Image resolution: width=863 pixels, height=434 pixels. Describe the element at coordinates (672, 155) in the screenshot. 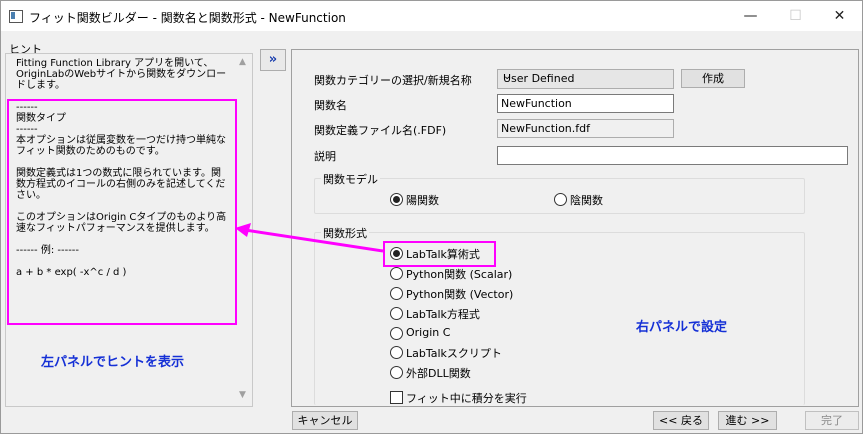

I see `description-input` at that location.